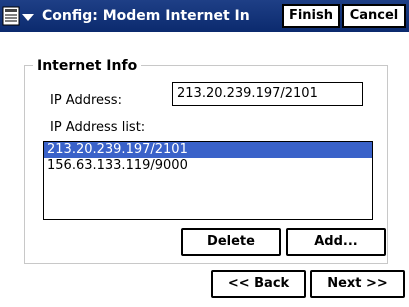 The width and height of the screenshot is (409, 307). What do you see at coordinates (357, 284) in the screenshot?
I see `next-button: Next >>` at bounding box center [357, 284].